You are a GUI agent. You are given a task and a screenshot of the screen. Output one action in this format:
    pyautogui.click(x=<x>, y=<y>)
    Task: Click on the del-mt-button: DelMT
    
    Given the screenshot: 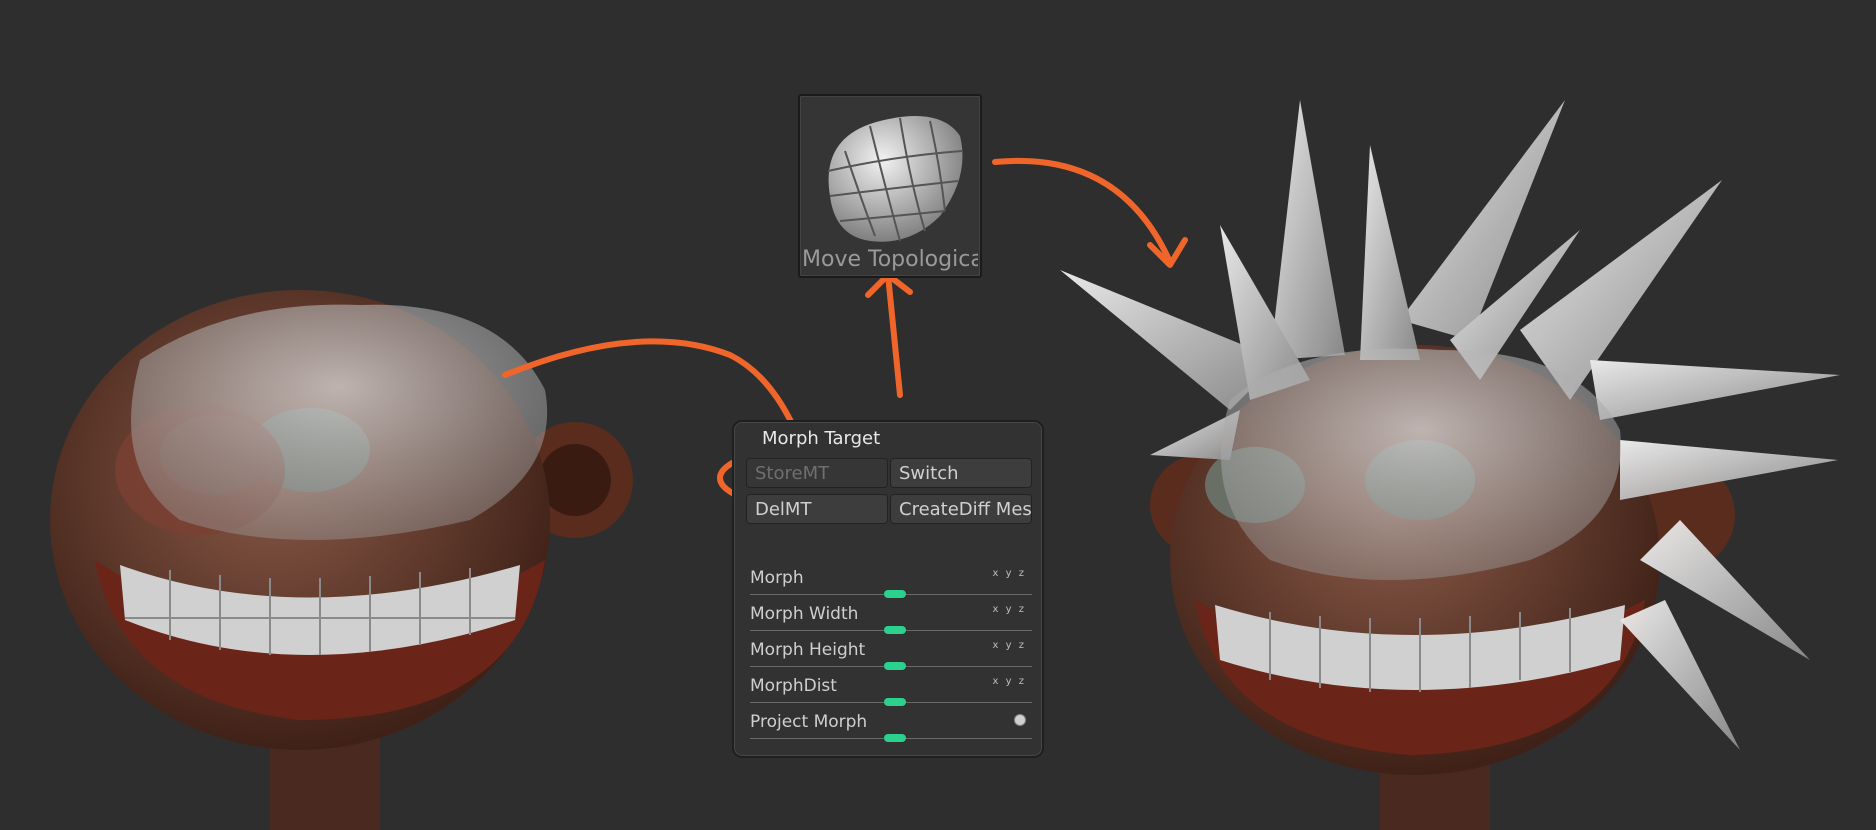 What is the action you would take?
    pyautogui.click(x=817, y=509)
    